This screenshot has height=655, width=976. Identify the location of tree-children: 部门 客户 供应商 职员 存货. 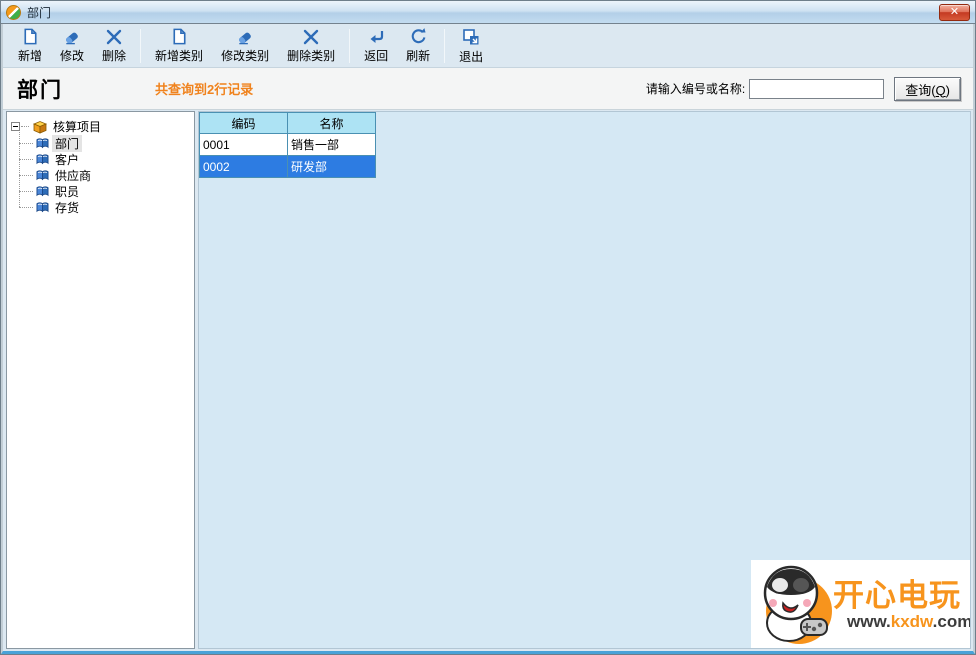
(104, 173).